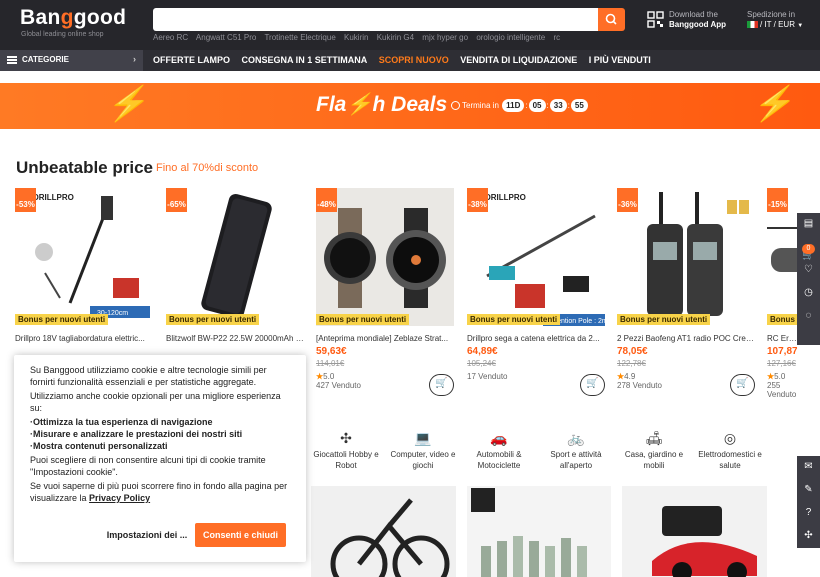 Image resolution: width=820 pixels, height=577 pixels. I want to click on flash-deals-title: Fla⚡h Deals, so click(382, 104).